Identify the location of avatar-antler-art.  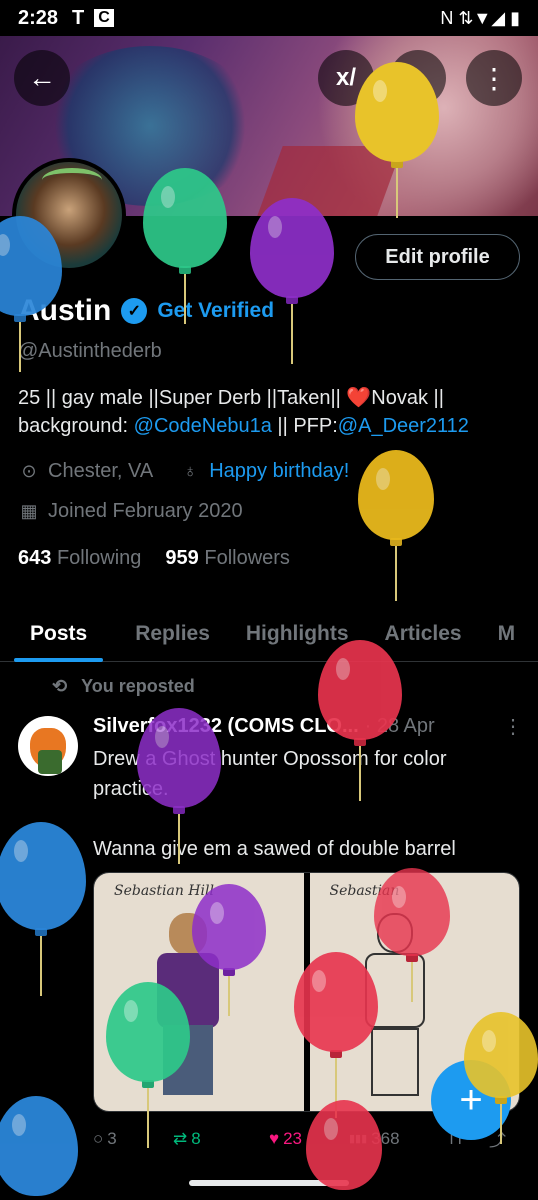
(72, 180).